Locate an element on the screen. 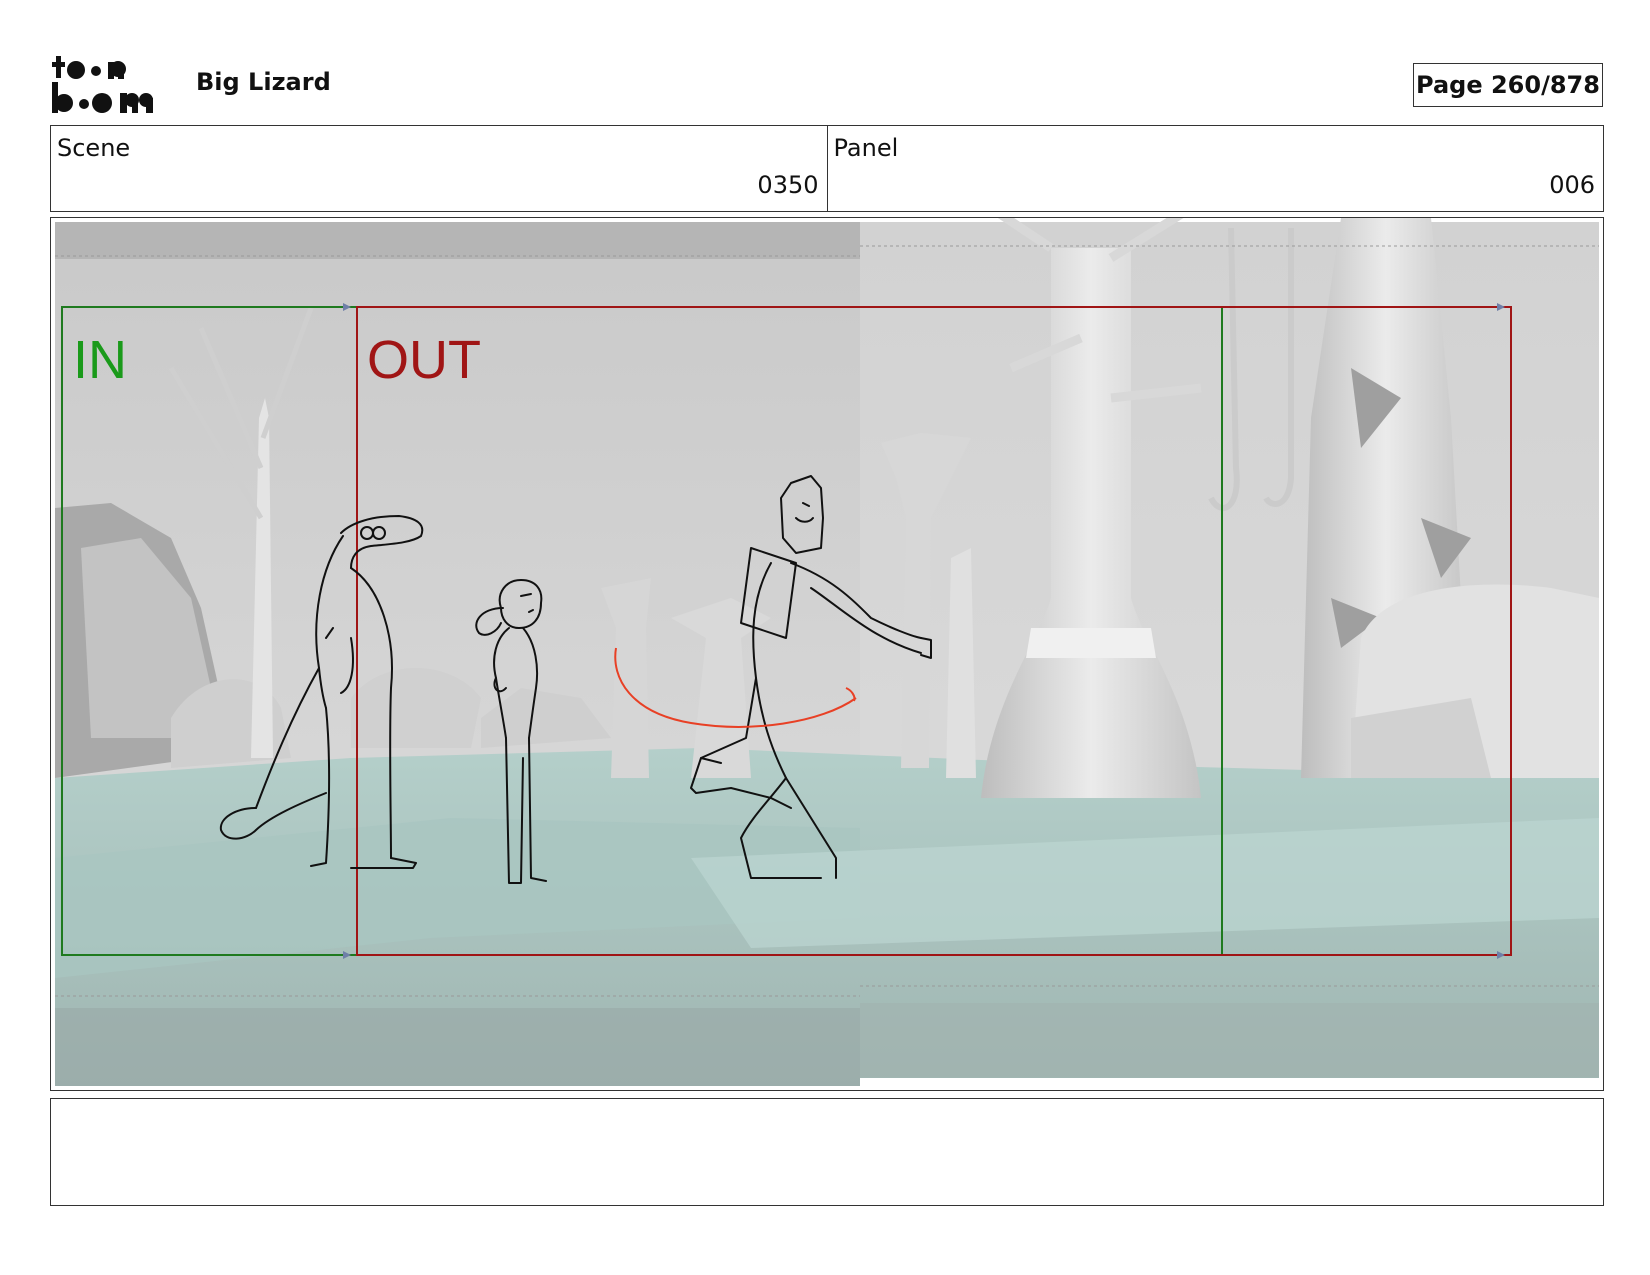  scene-panel-info: Scene 0350 Panel 006 is located at coordinates (827, 168).